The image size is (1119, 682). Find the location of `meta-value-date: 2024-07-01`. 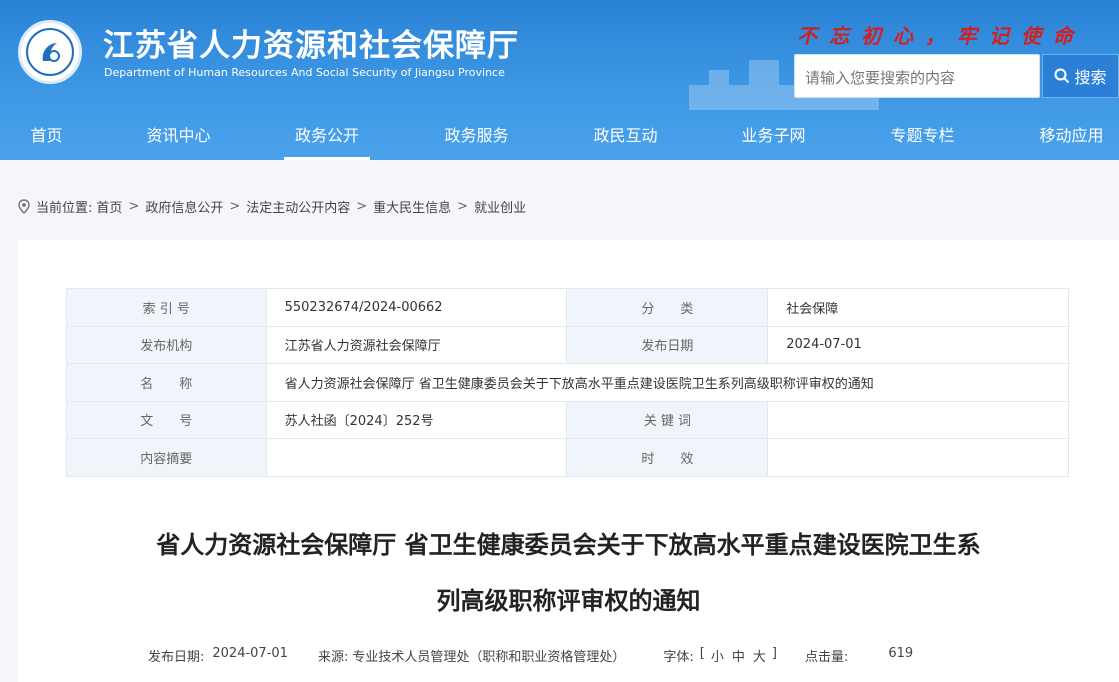

meta-value-date: 2024-07-01 is located at coordinates (918, 344).